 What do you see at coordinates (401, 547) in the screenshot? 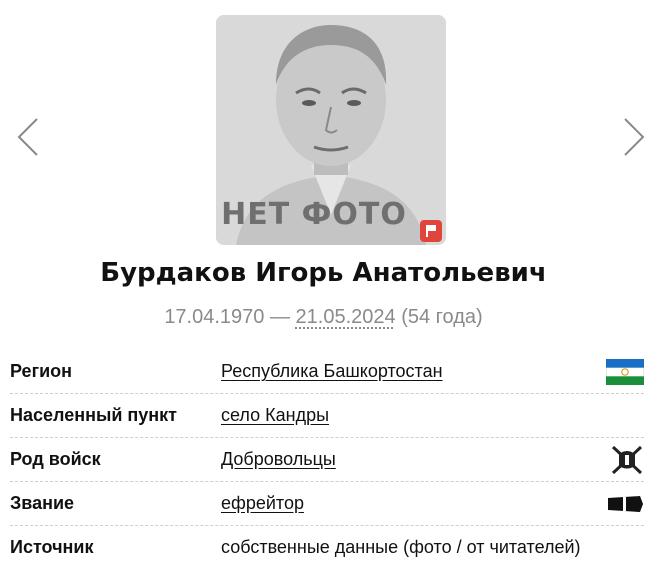
I see `source-value: собственные данные (фото / от читателей)` at bounding box center [401, 547].